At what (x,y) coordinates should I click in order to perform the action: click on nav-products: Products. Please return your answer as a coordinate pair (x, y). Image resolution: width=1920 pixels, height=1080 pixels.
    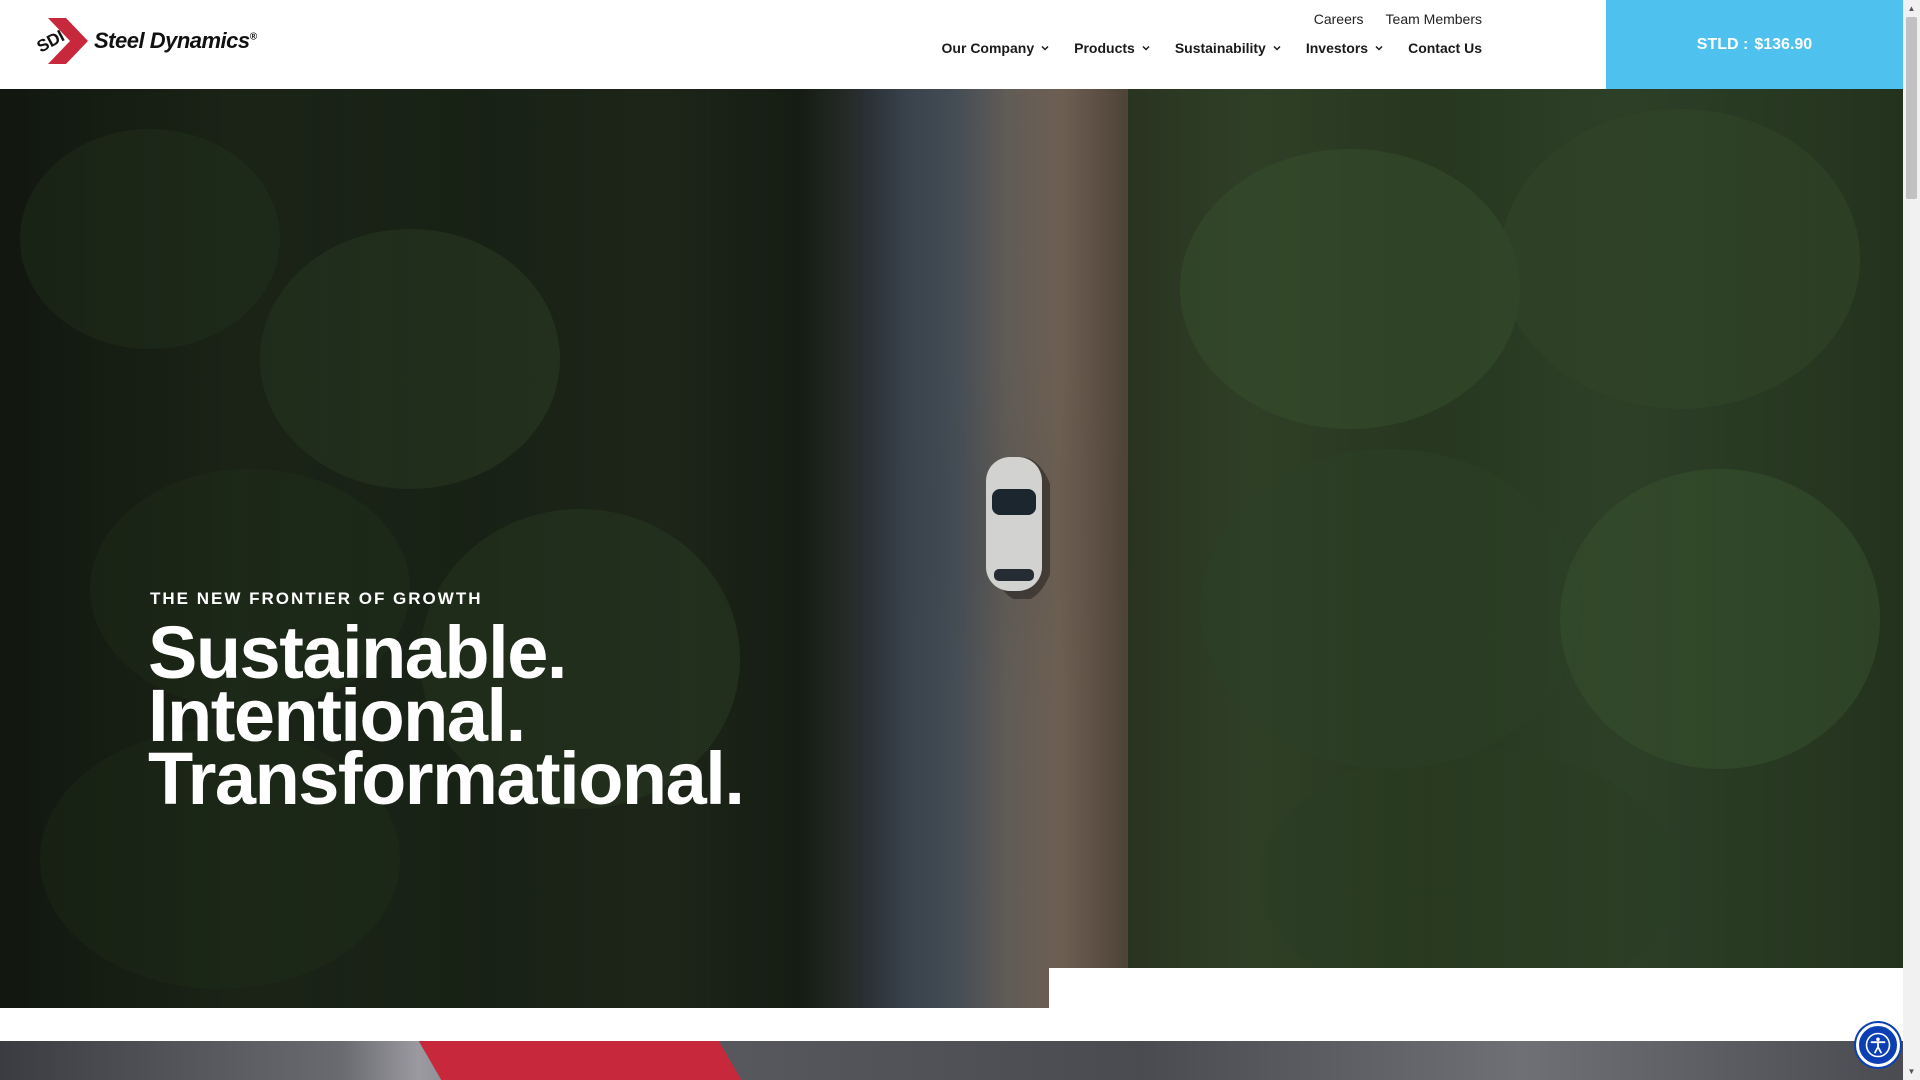
    Looking at the image, I should click on (1112, 48).